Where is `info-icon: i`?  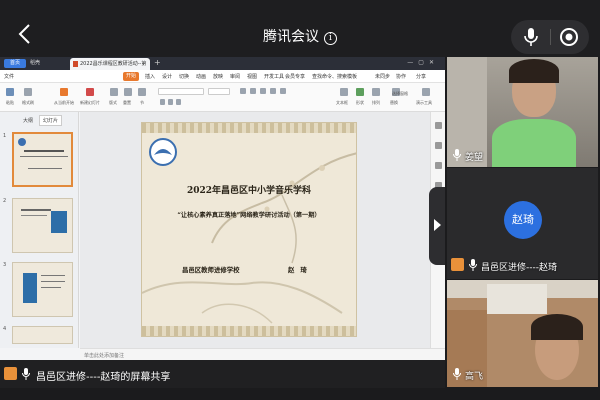 info-icon: i is located at coordinates (330, 38).